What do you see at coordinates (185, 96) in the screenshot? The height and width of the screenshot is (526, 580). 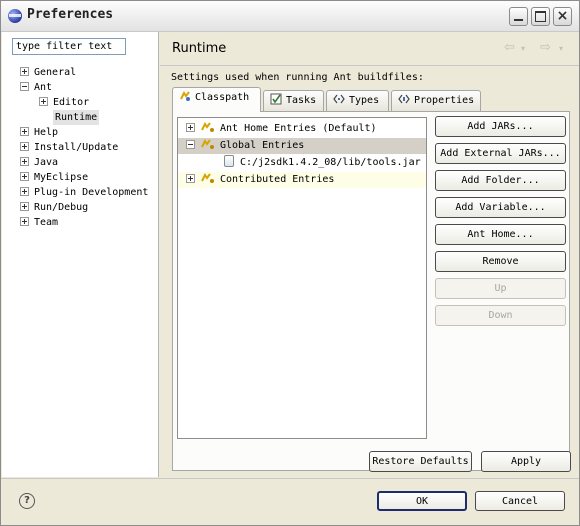 I see `classpath-icon` at bounding box center [185, 96].